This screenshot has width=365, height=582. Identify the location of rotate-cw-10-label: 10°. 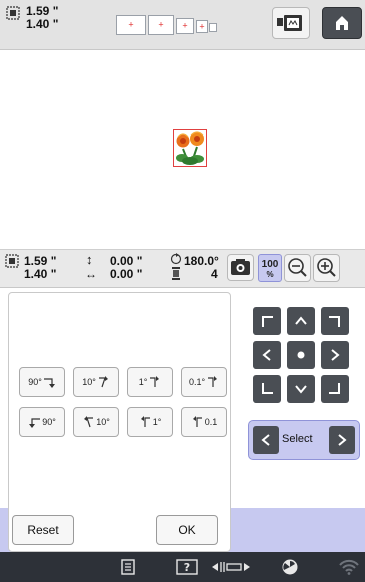
(89, 382).